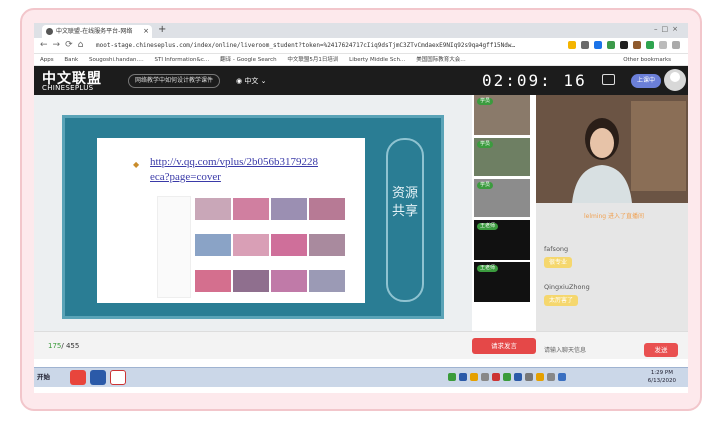 The image size is (723, 425). I want to click on chat-username: QingxiuZhong, so click(567, 287).